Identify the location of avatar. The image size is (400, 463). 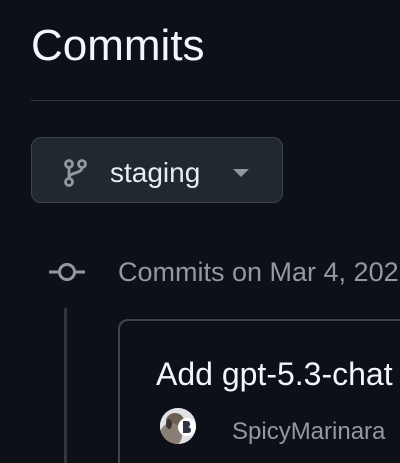
(179, 426).